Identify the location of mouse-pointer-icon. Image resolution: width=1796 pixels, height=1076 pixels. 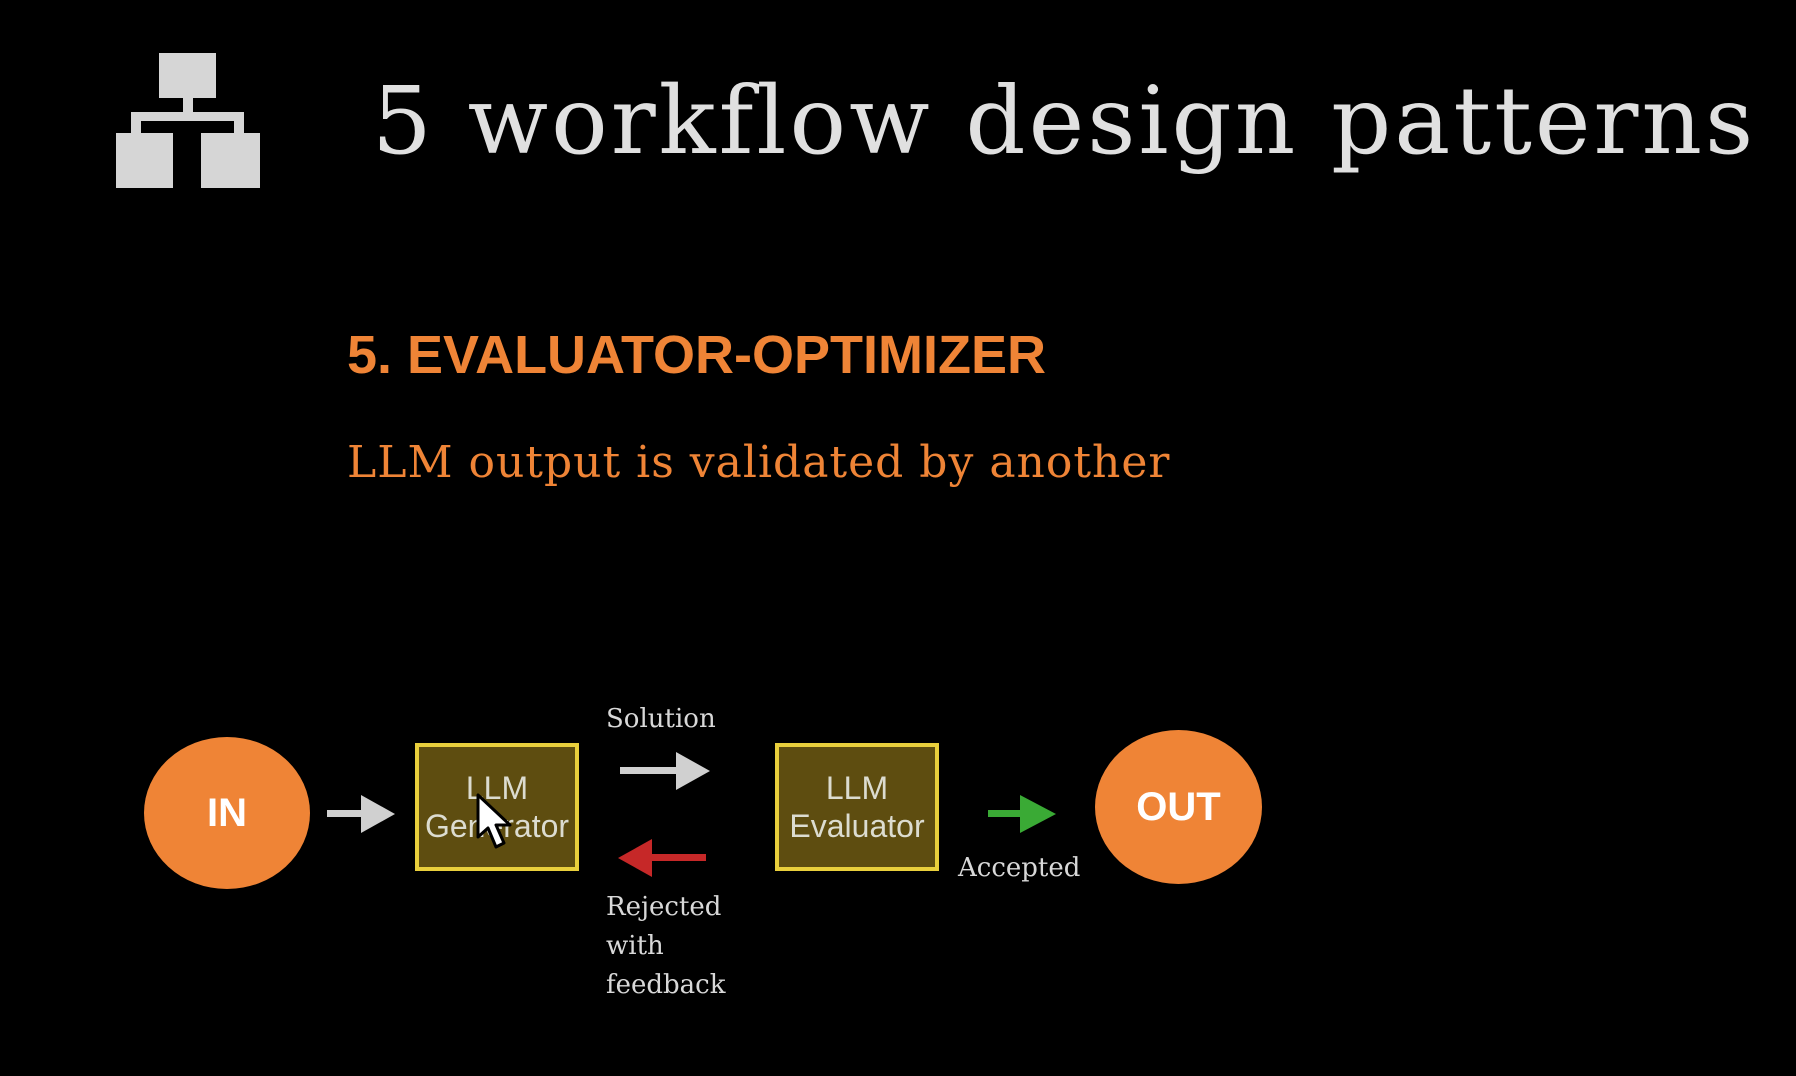
(494, 821).